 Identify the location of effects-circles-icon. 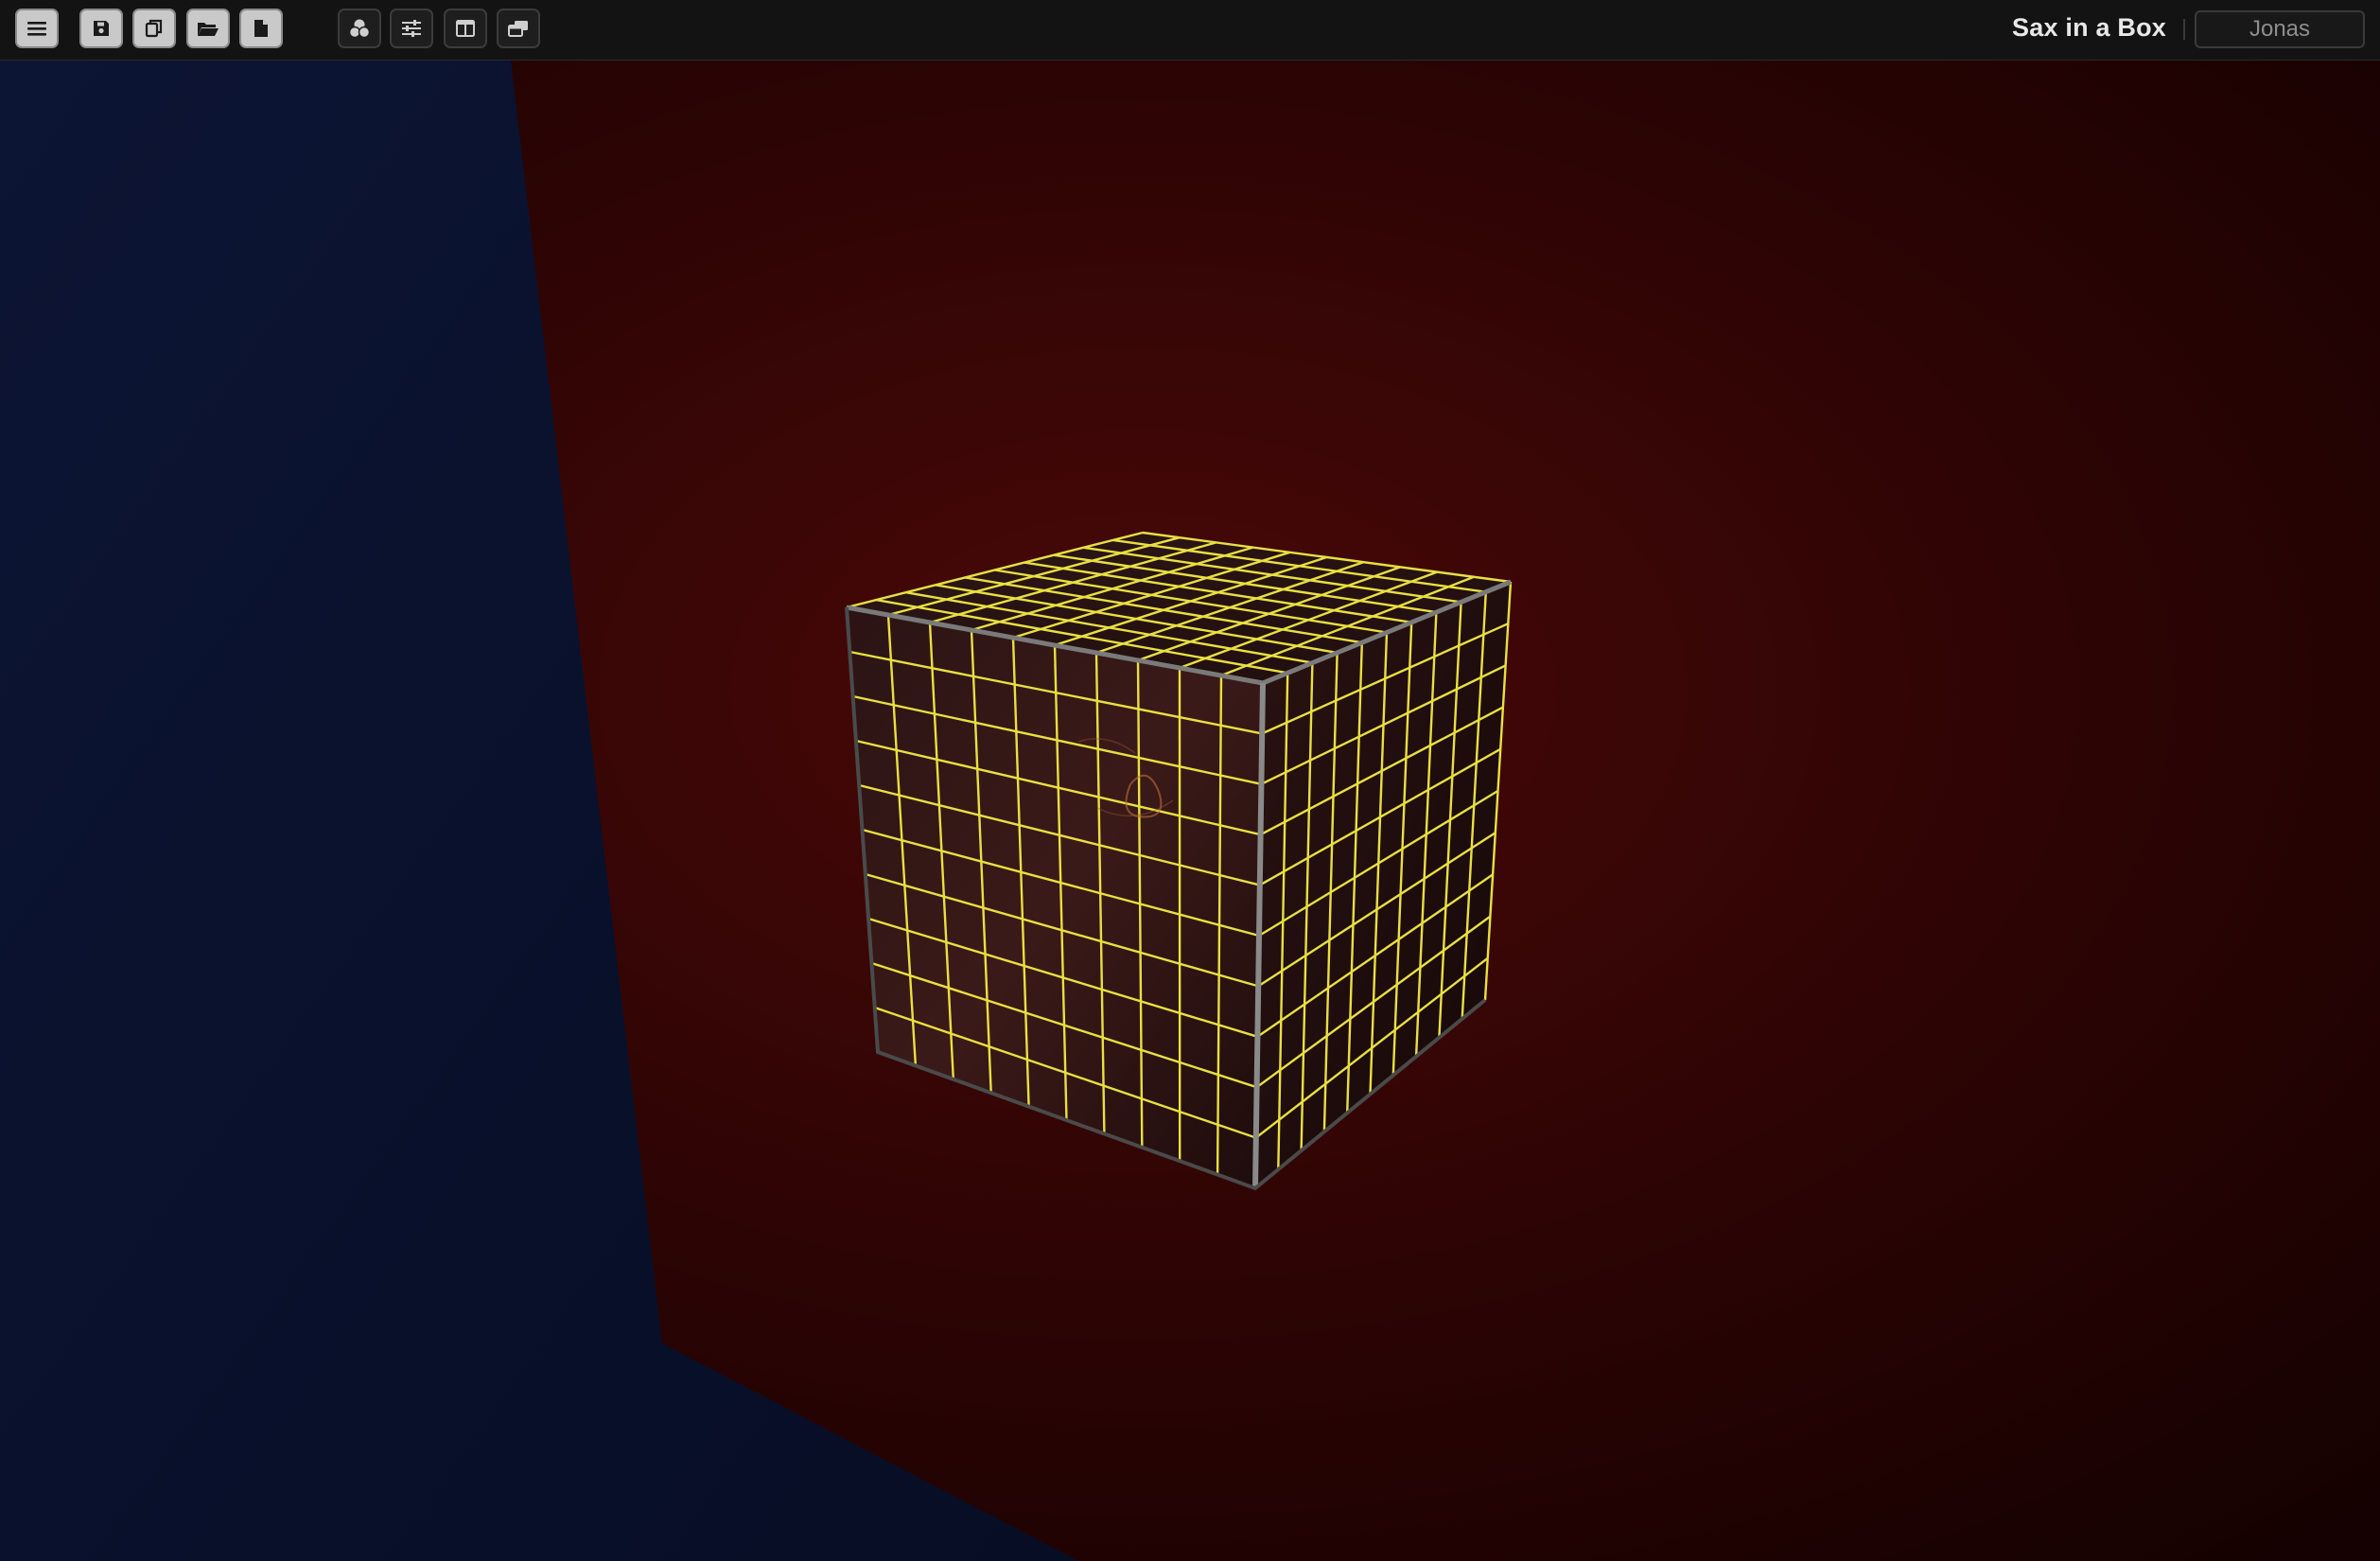
(359, 28).